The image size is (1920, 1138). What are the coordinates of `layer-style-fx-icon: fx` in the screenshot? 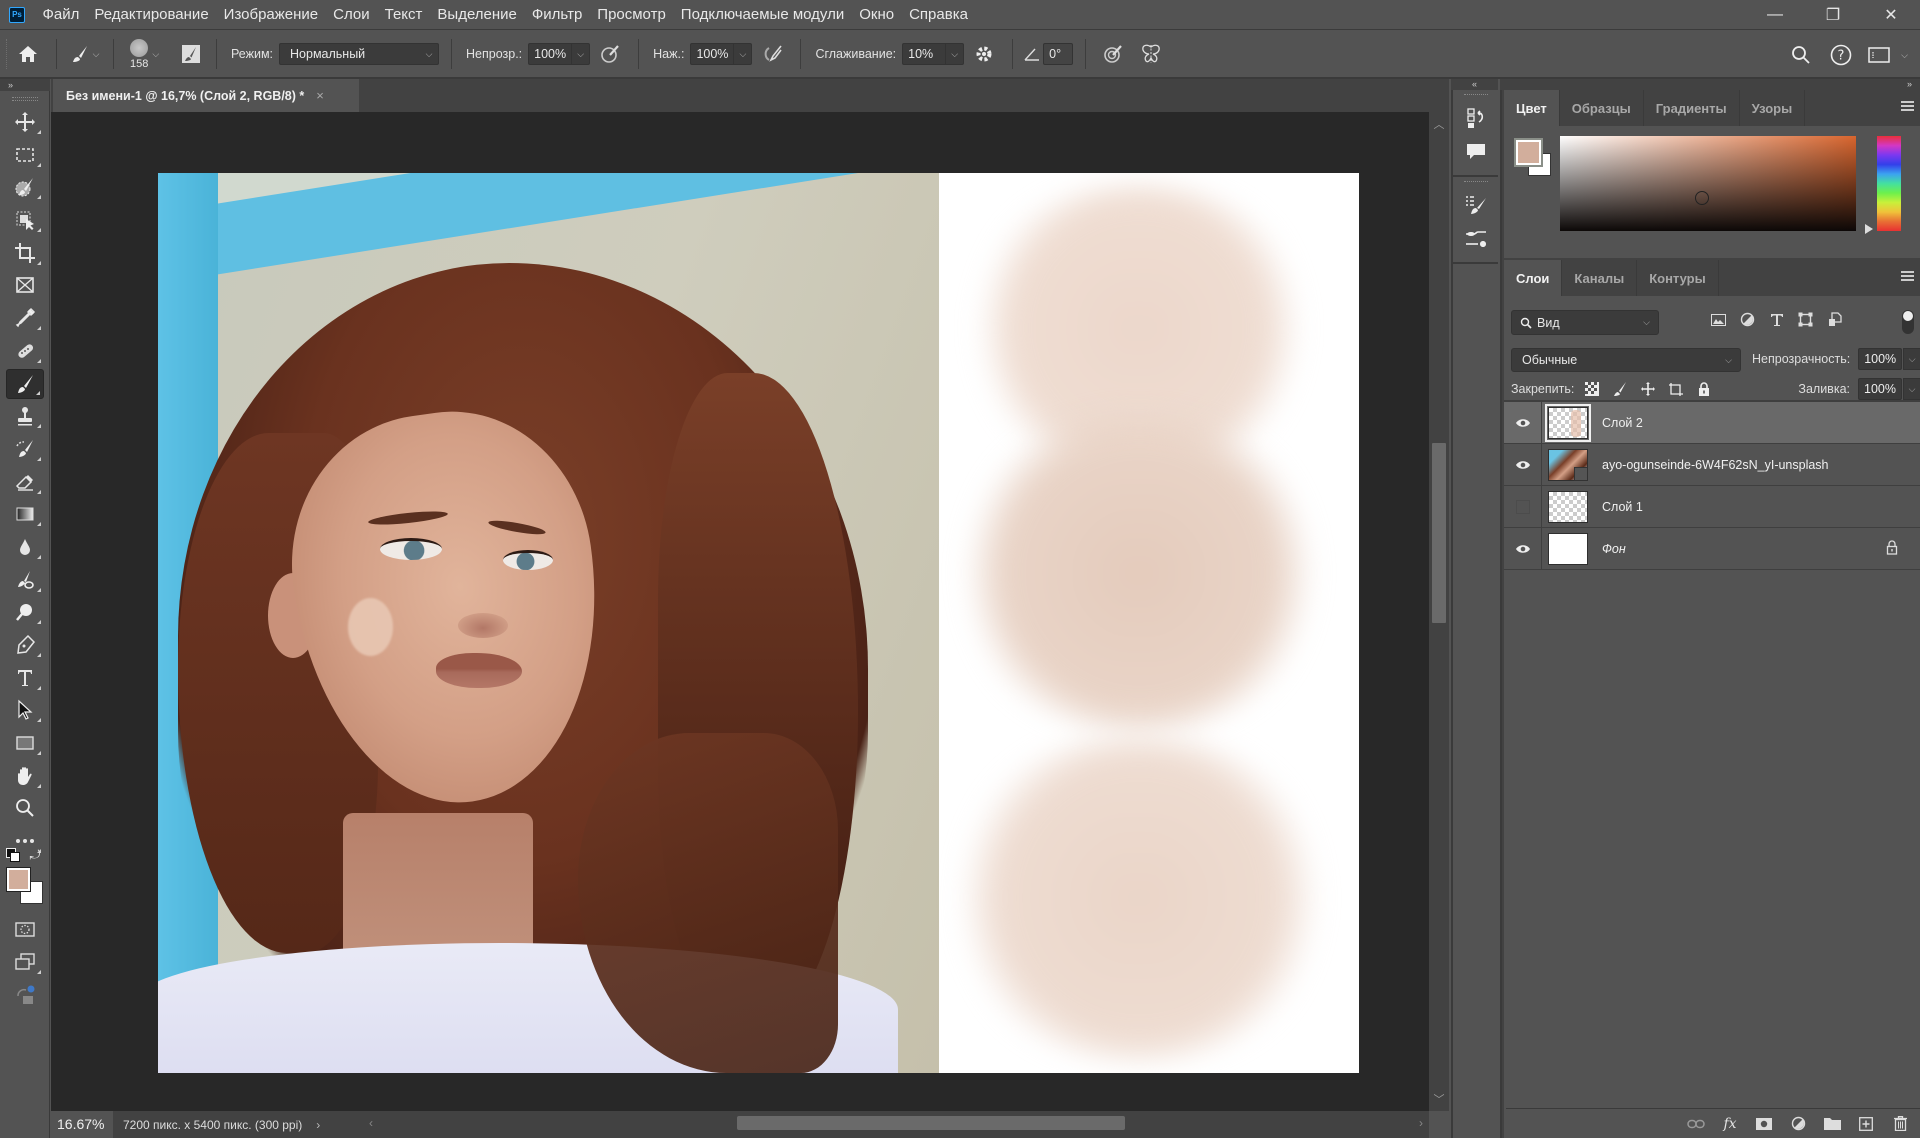 It's located at (1730, 1124).